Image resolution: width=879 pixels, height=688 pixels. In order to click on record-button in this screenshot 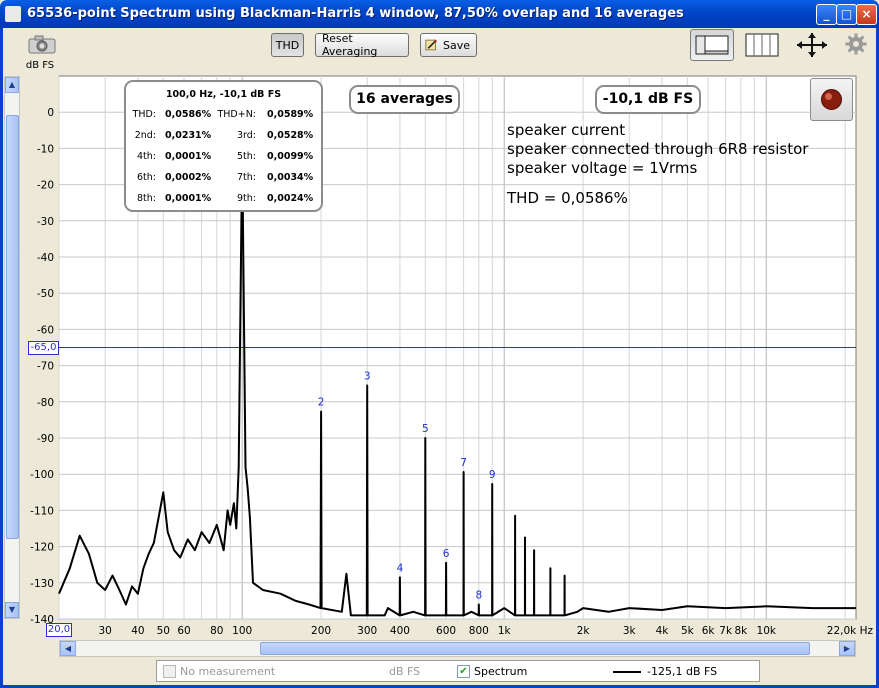, I will do `click(831, 99)`.